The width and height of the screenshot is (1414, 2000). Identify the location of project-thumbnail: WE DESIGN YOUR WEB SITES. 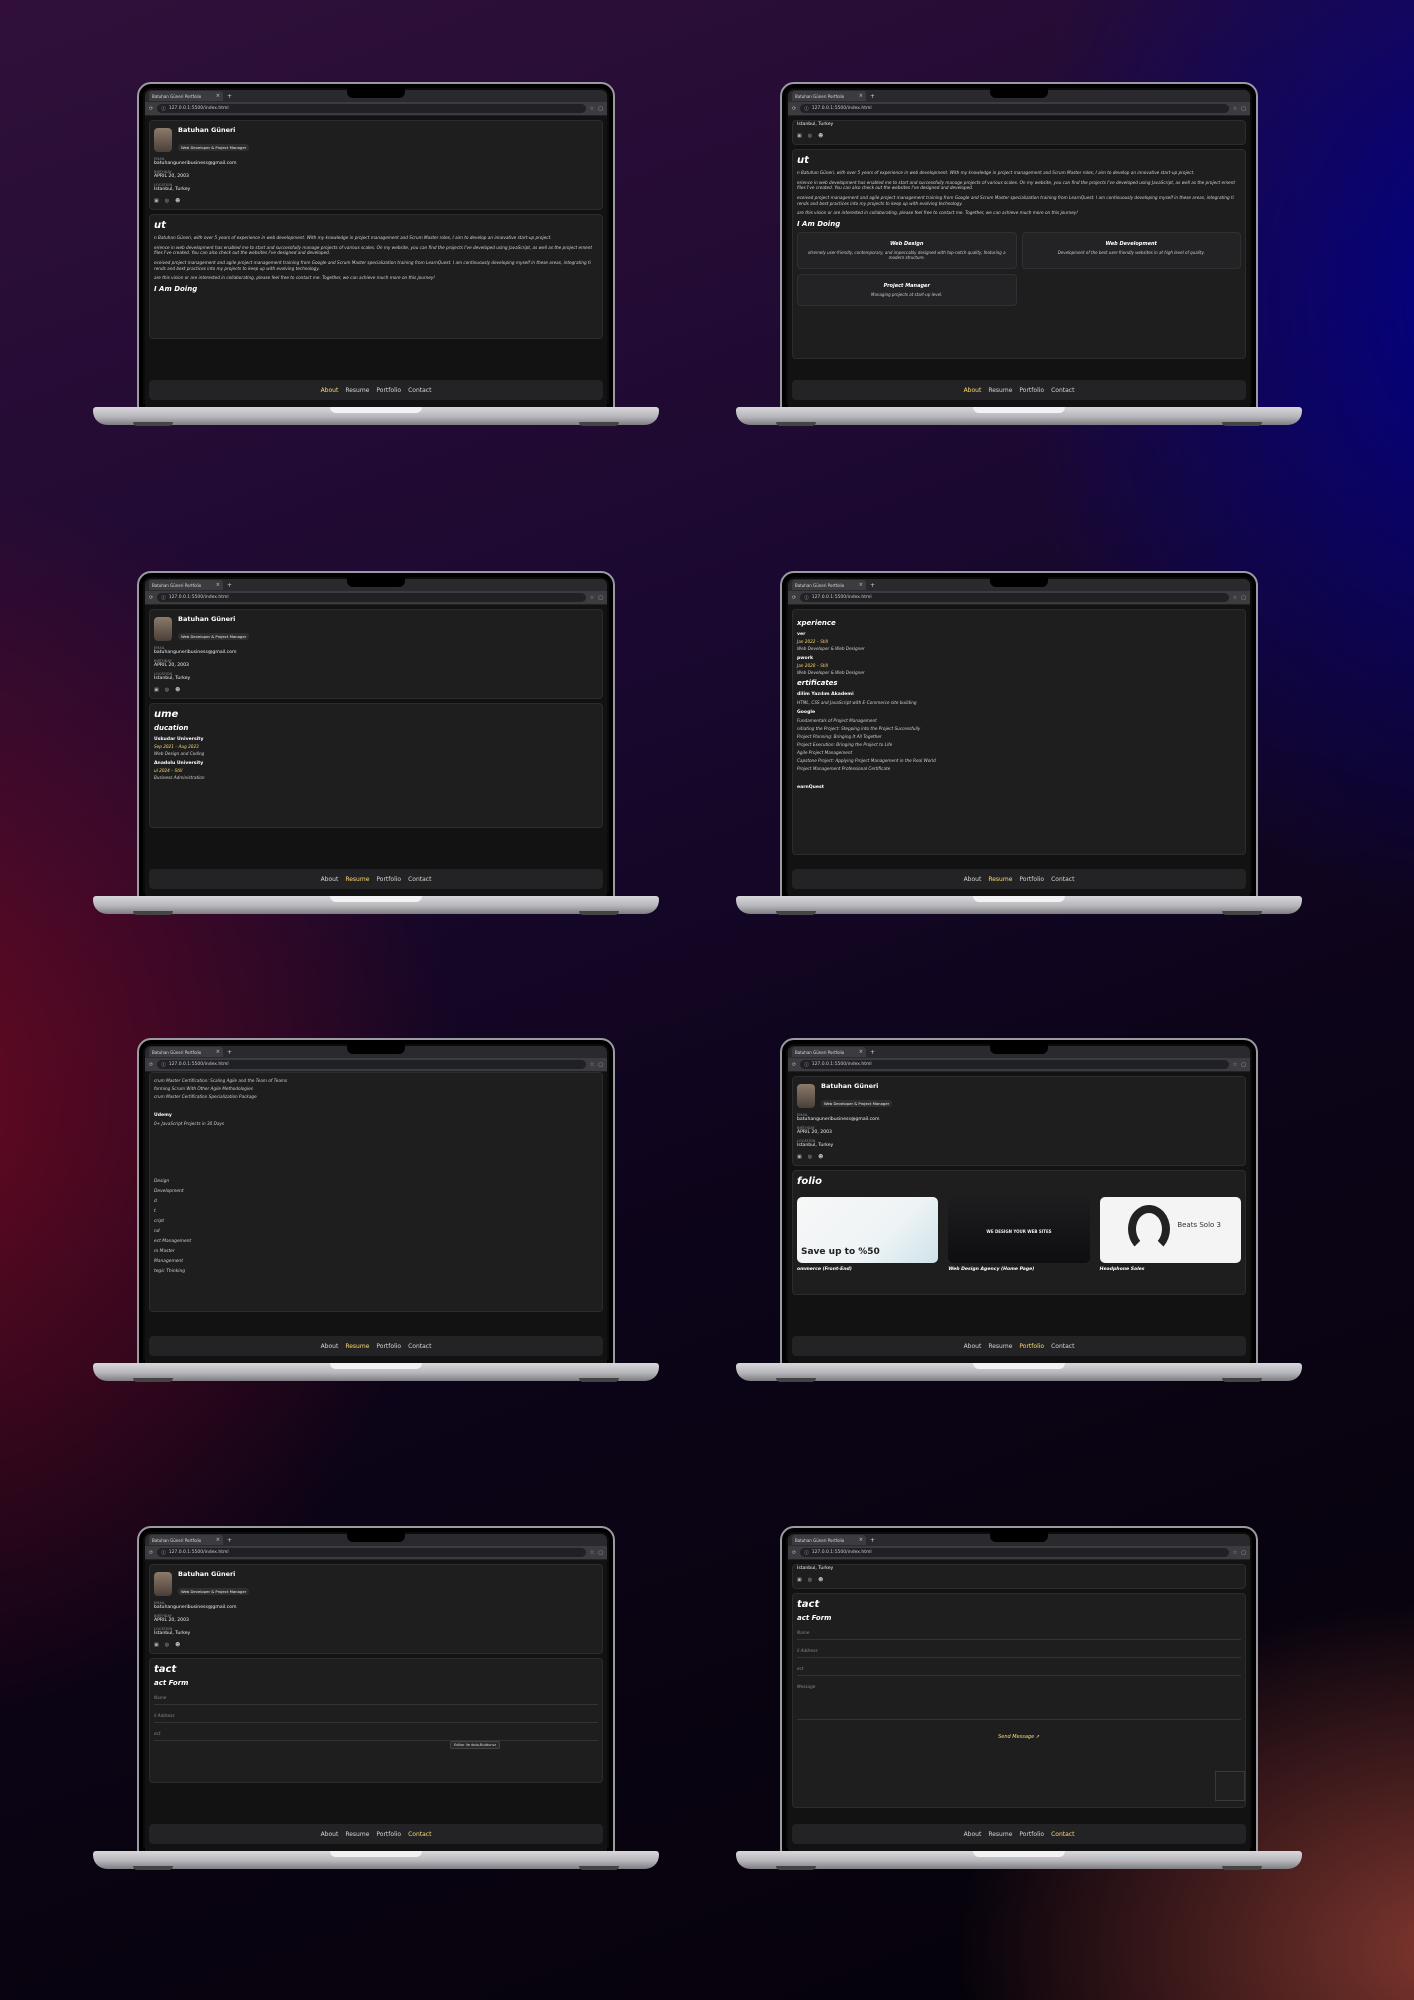
(1019, 1230).